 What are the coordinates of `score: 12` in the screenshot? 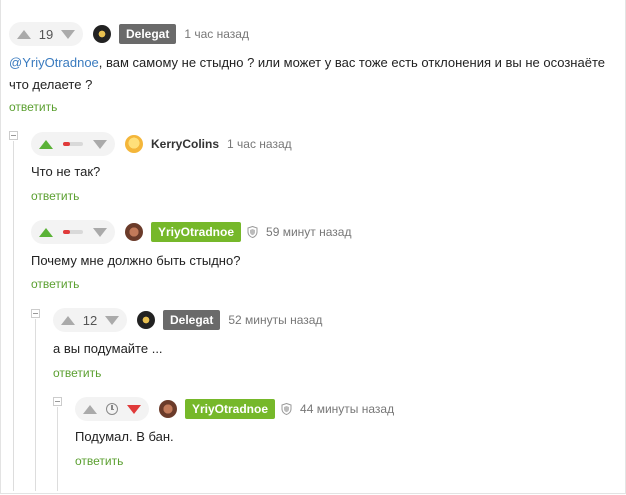 It's located at (90, 320).